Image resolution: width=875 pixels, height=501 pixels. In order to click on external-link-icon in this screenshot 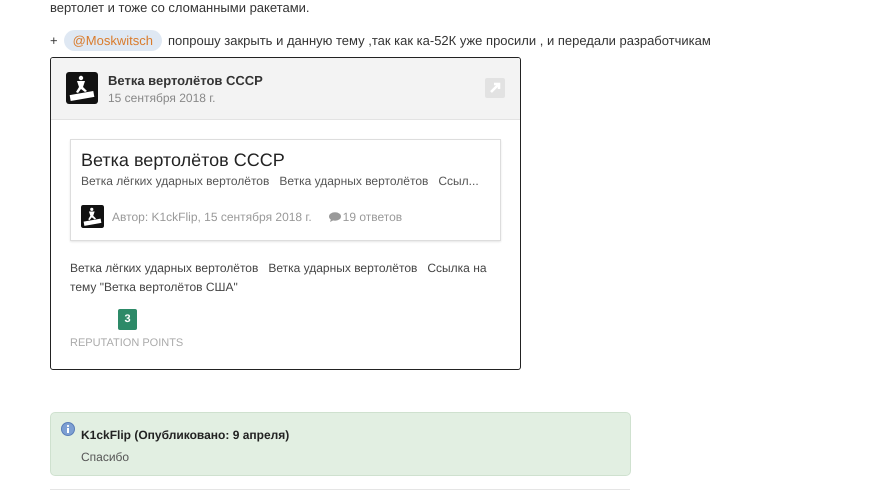, I will do `click(495, 88)`.